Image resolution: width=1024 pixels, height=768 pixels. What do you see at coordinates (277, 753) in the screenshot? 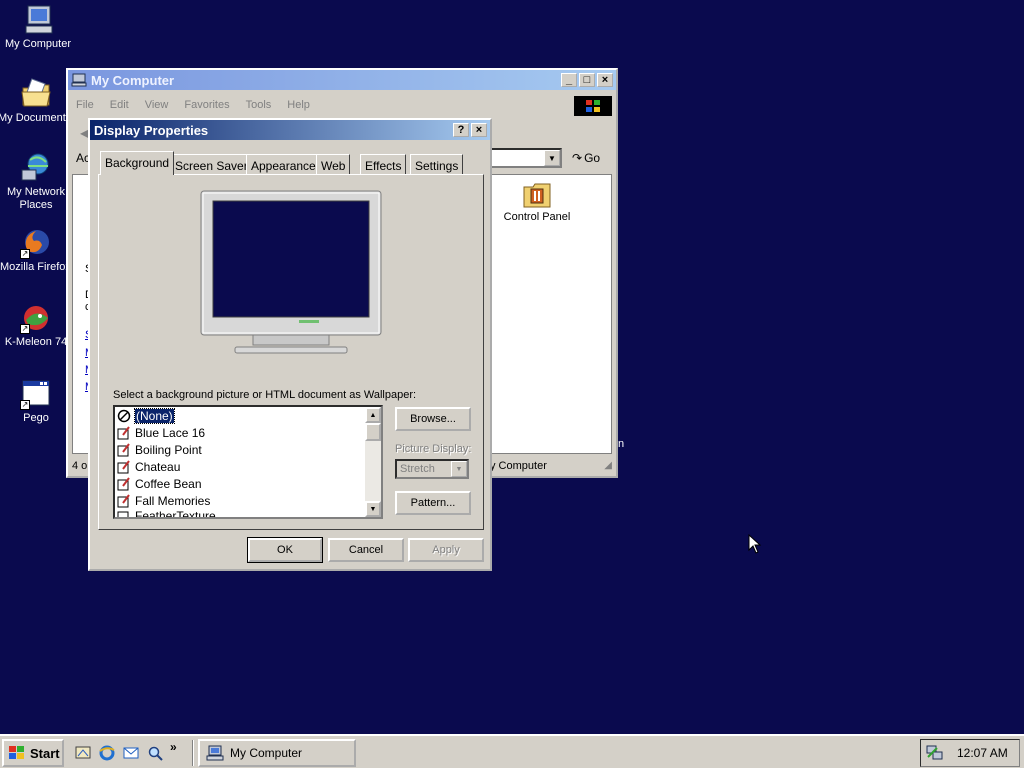
I see `task-button-my-computer: My Computer` at bounding box center [277, 753].